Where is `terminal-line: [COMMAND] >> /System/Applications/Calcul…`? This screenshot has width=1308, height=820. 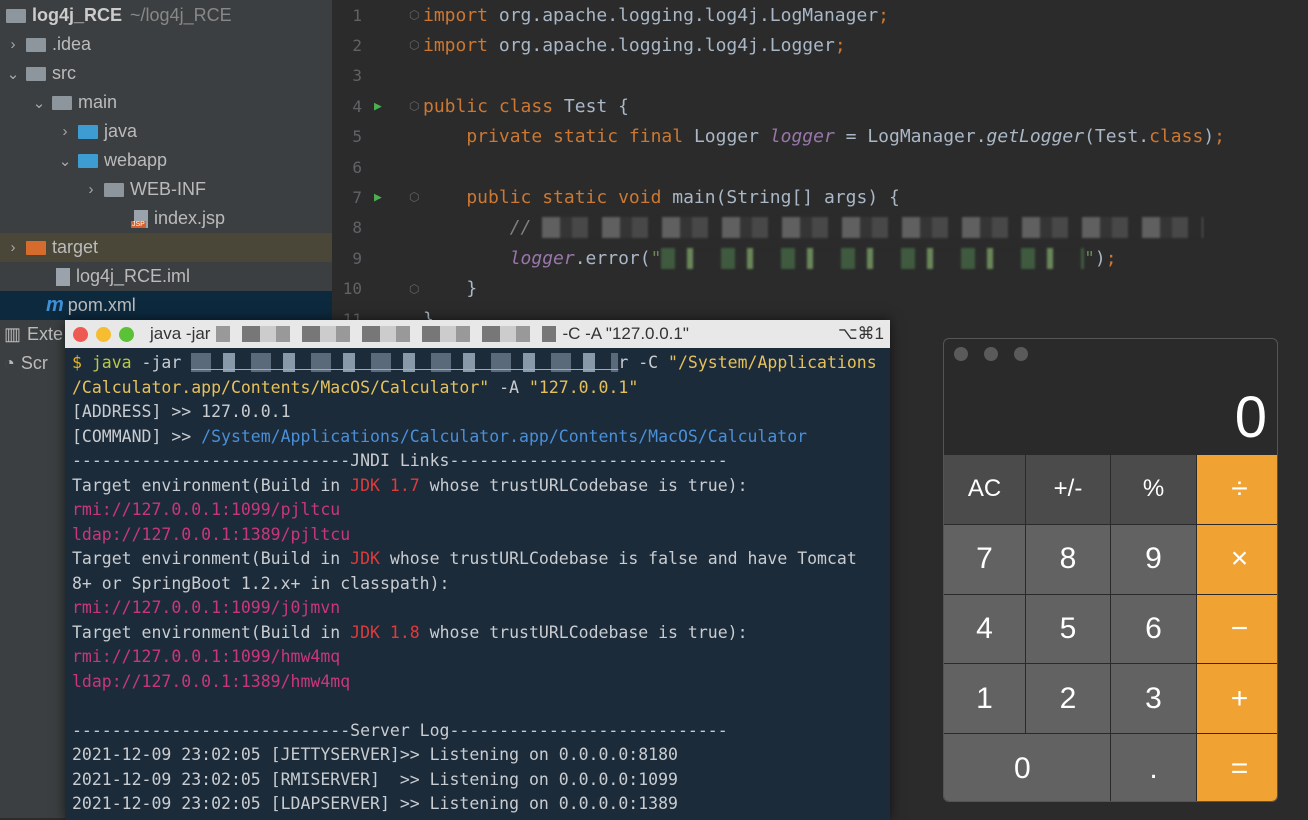
terminal-line: [COMMAND] >> /System/Applications/Calcul… is located at coordinates (477, 437).